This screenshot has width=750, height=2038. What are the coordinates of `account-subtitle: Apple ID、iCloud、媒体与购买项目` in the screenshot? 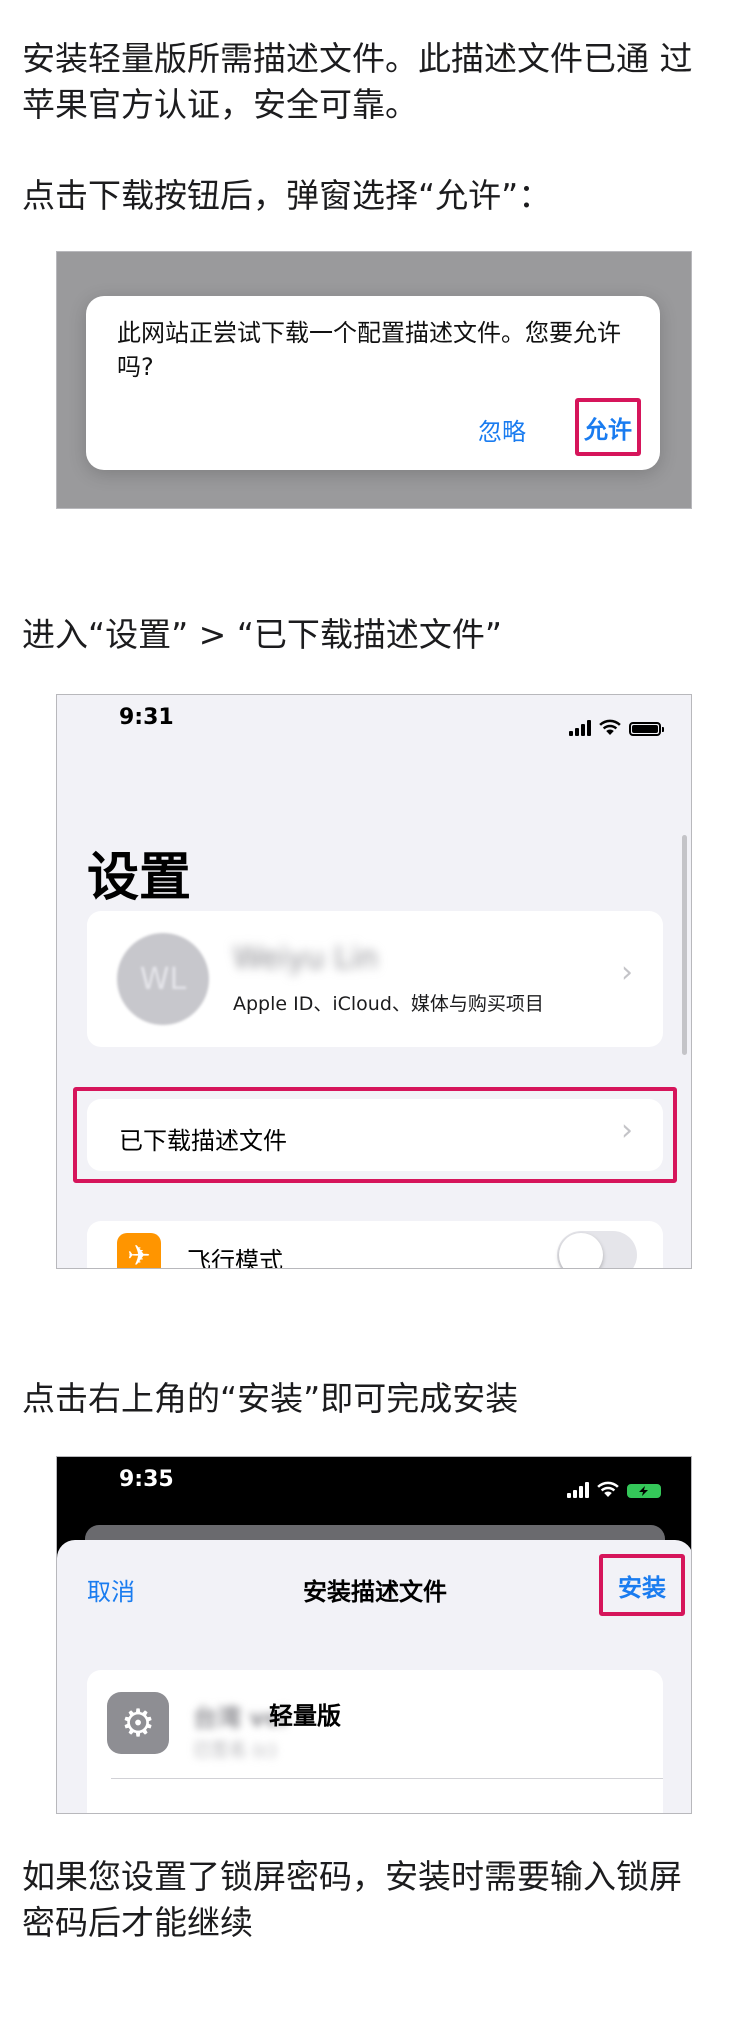 It's located at (388, 1004).